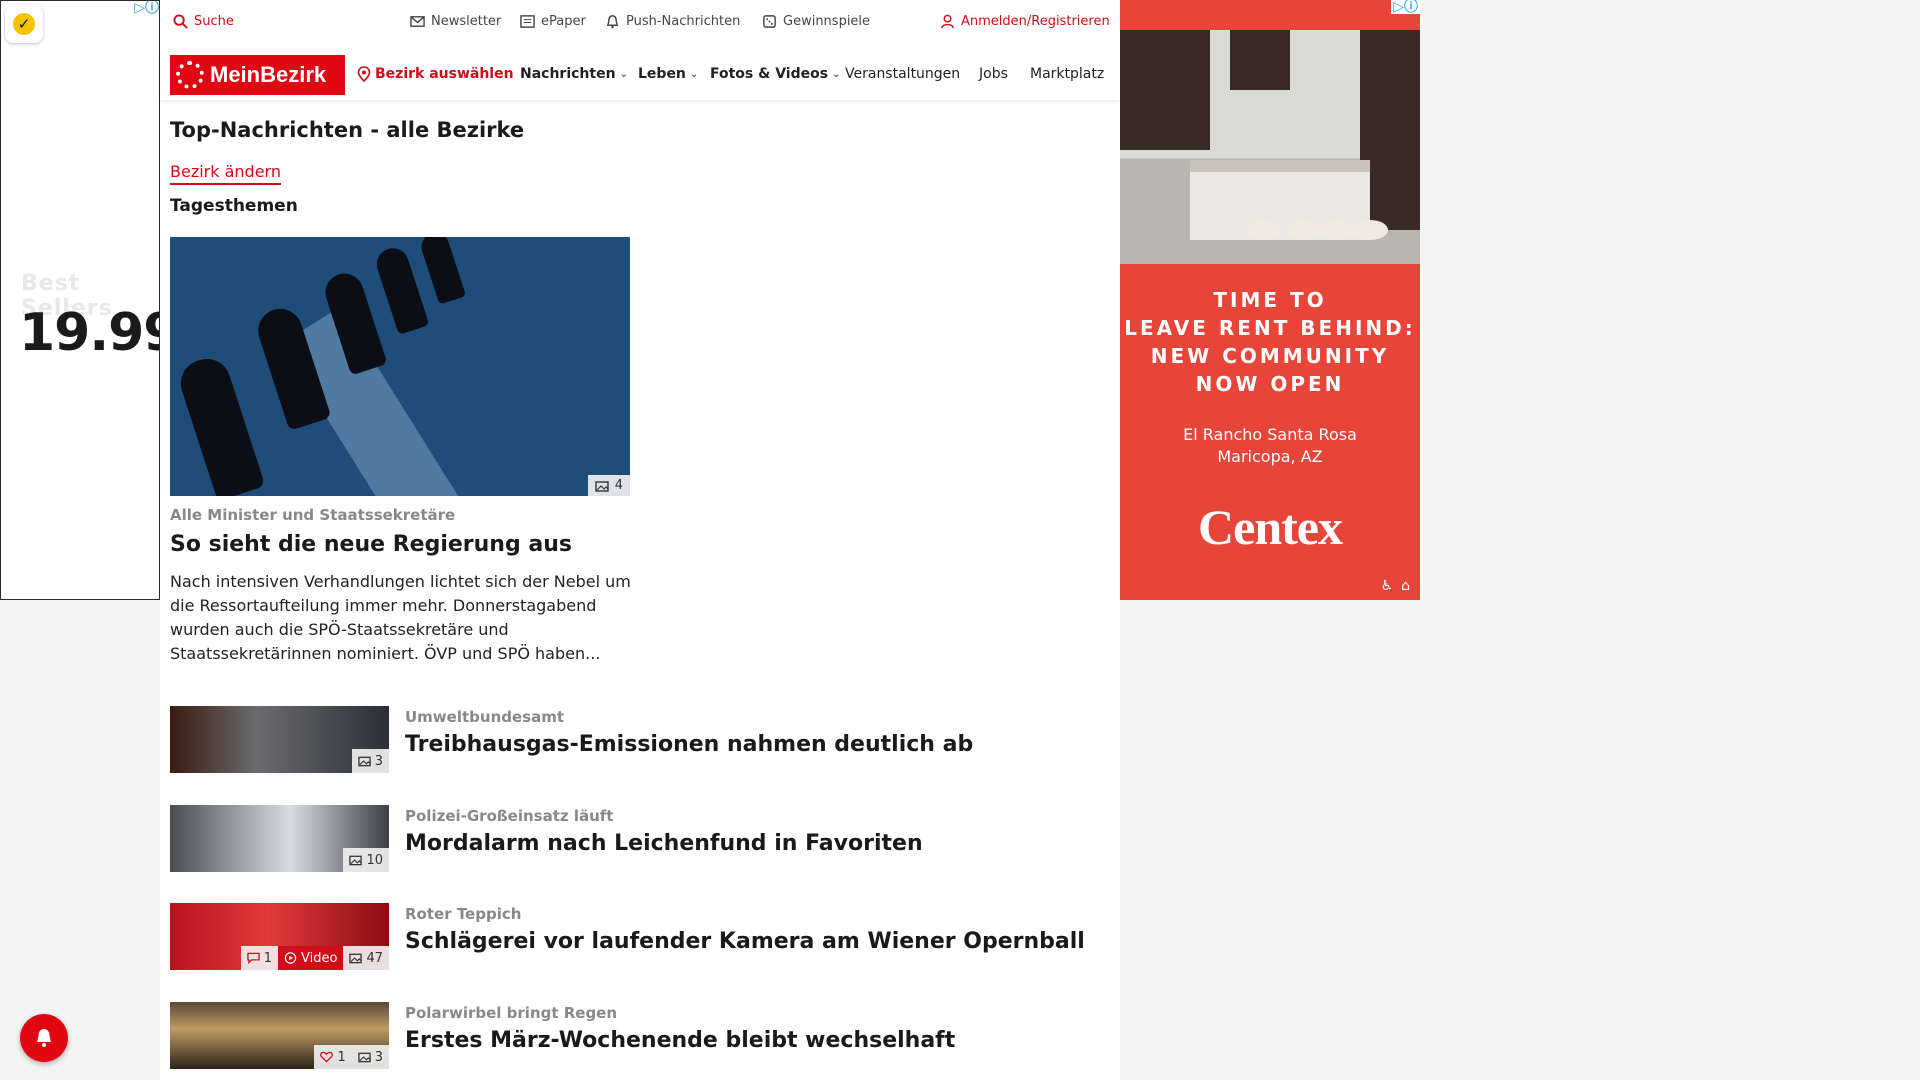 Image resolution: width=1920 pixels, height=1080 pixels. I want to click on article-kicker: Polarwirbel bringt Regen, so click(511, 1013).